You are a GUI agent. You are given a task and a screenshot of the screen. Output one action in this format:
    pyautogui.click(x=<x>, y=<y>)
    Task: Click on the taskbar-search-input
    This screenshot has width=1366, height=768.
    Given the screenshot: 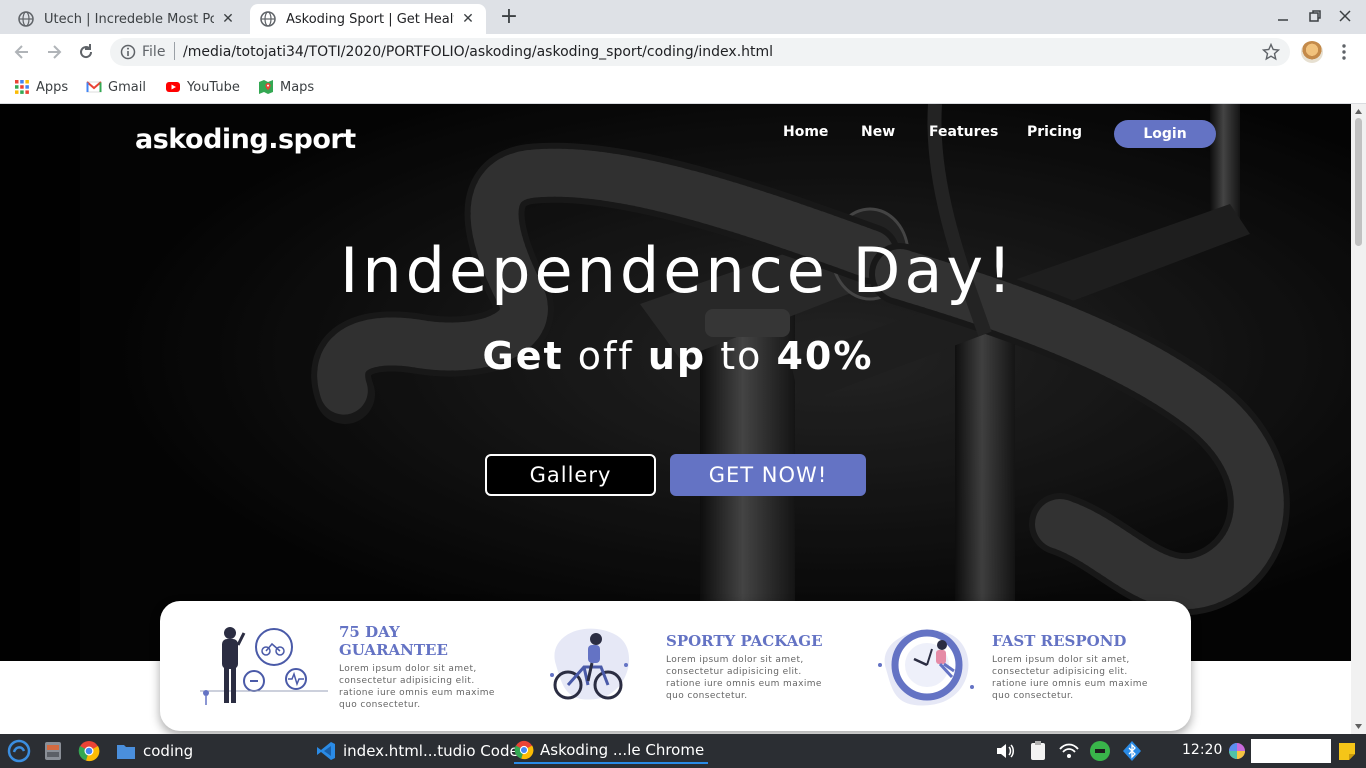 What is the action you would take?
    pyautogui.click(x=1291, y=751)
    